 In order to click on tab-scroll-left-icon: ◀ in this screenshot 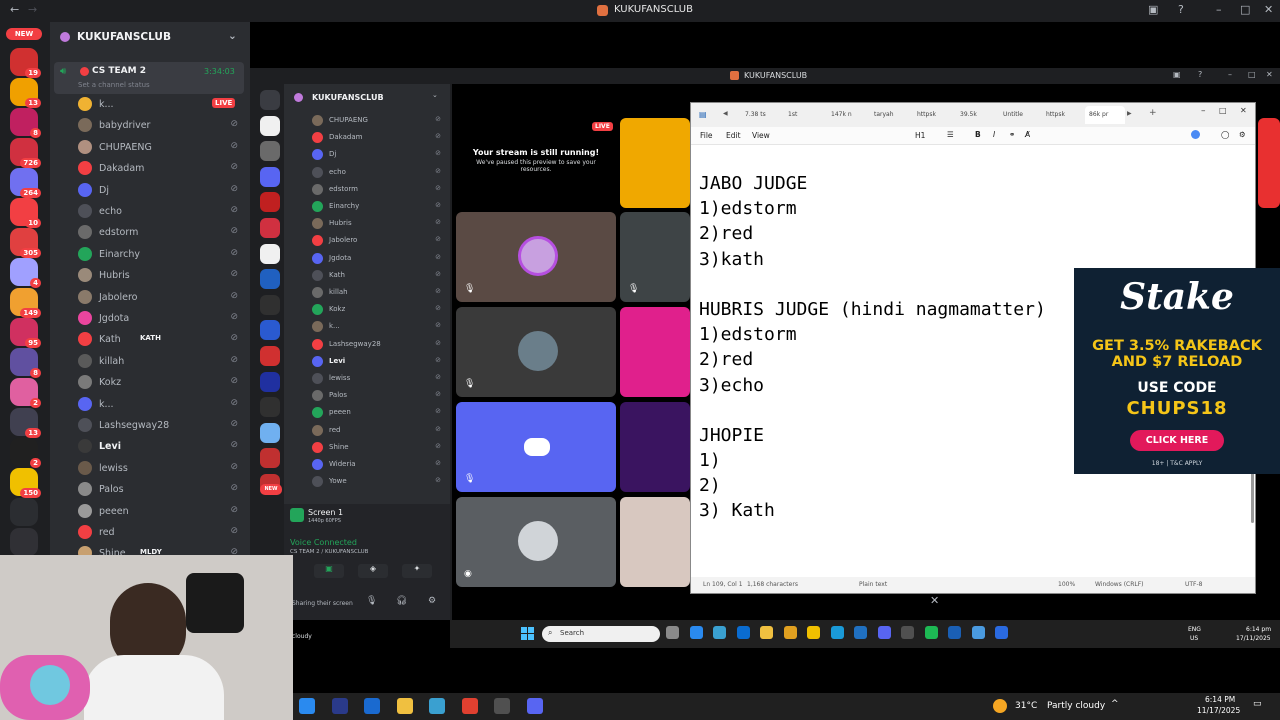, I will do `click(725, 113)`.